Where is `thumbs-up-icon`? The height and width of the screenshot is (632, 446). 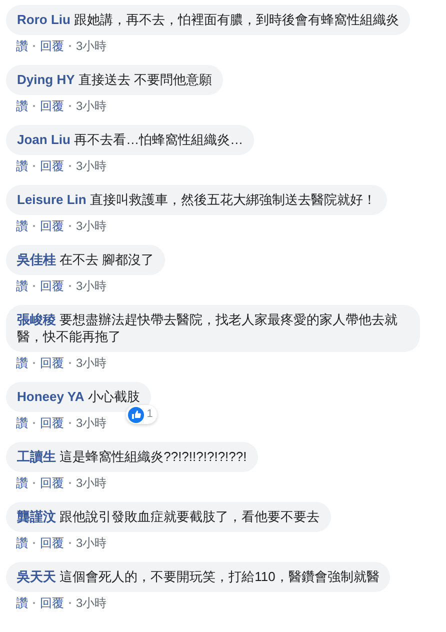 thumbs-up-icon is located at coordinates (136, 414).